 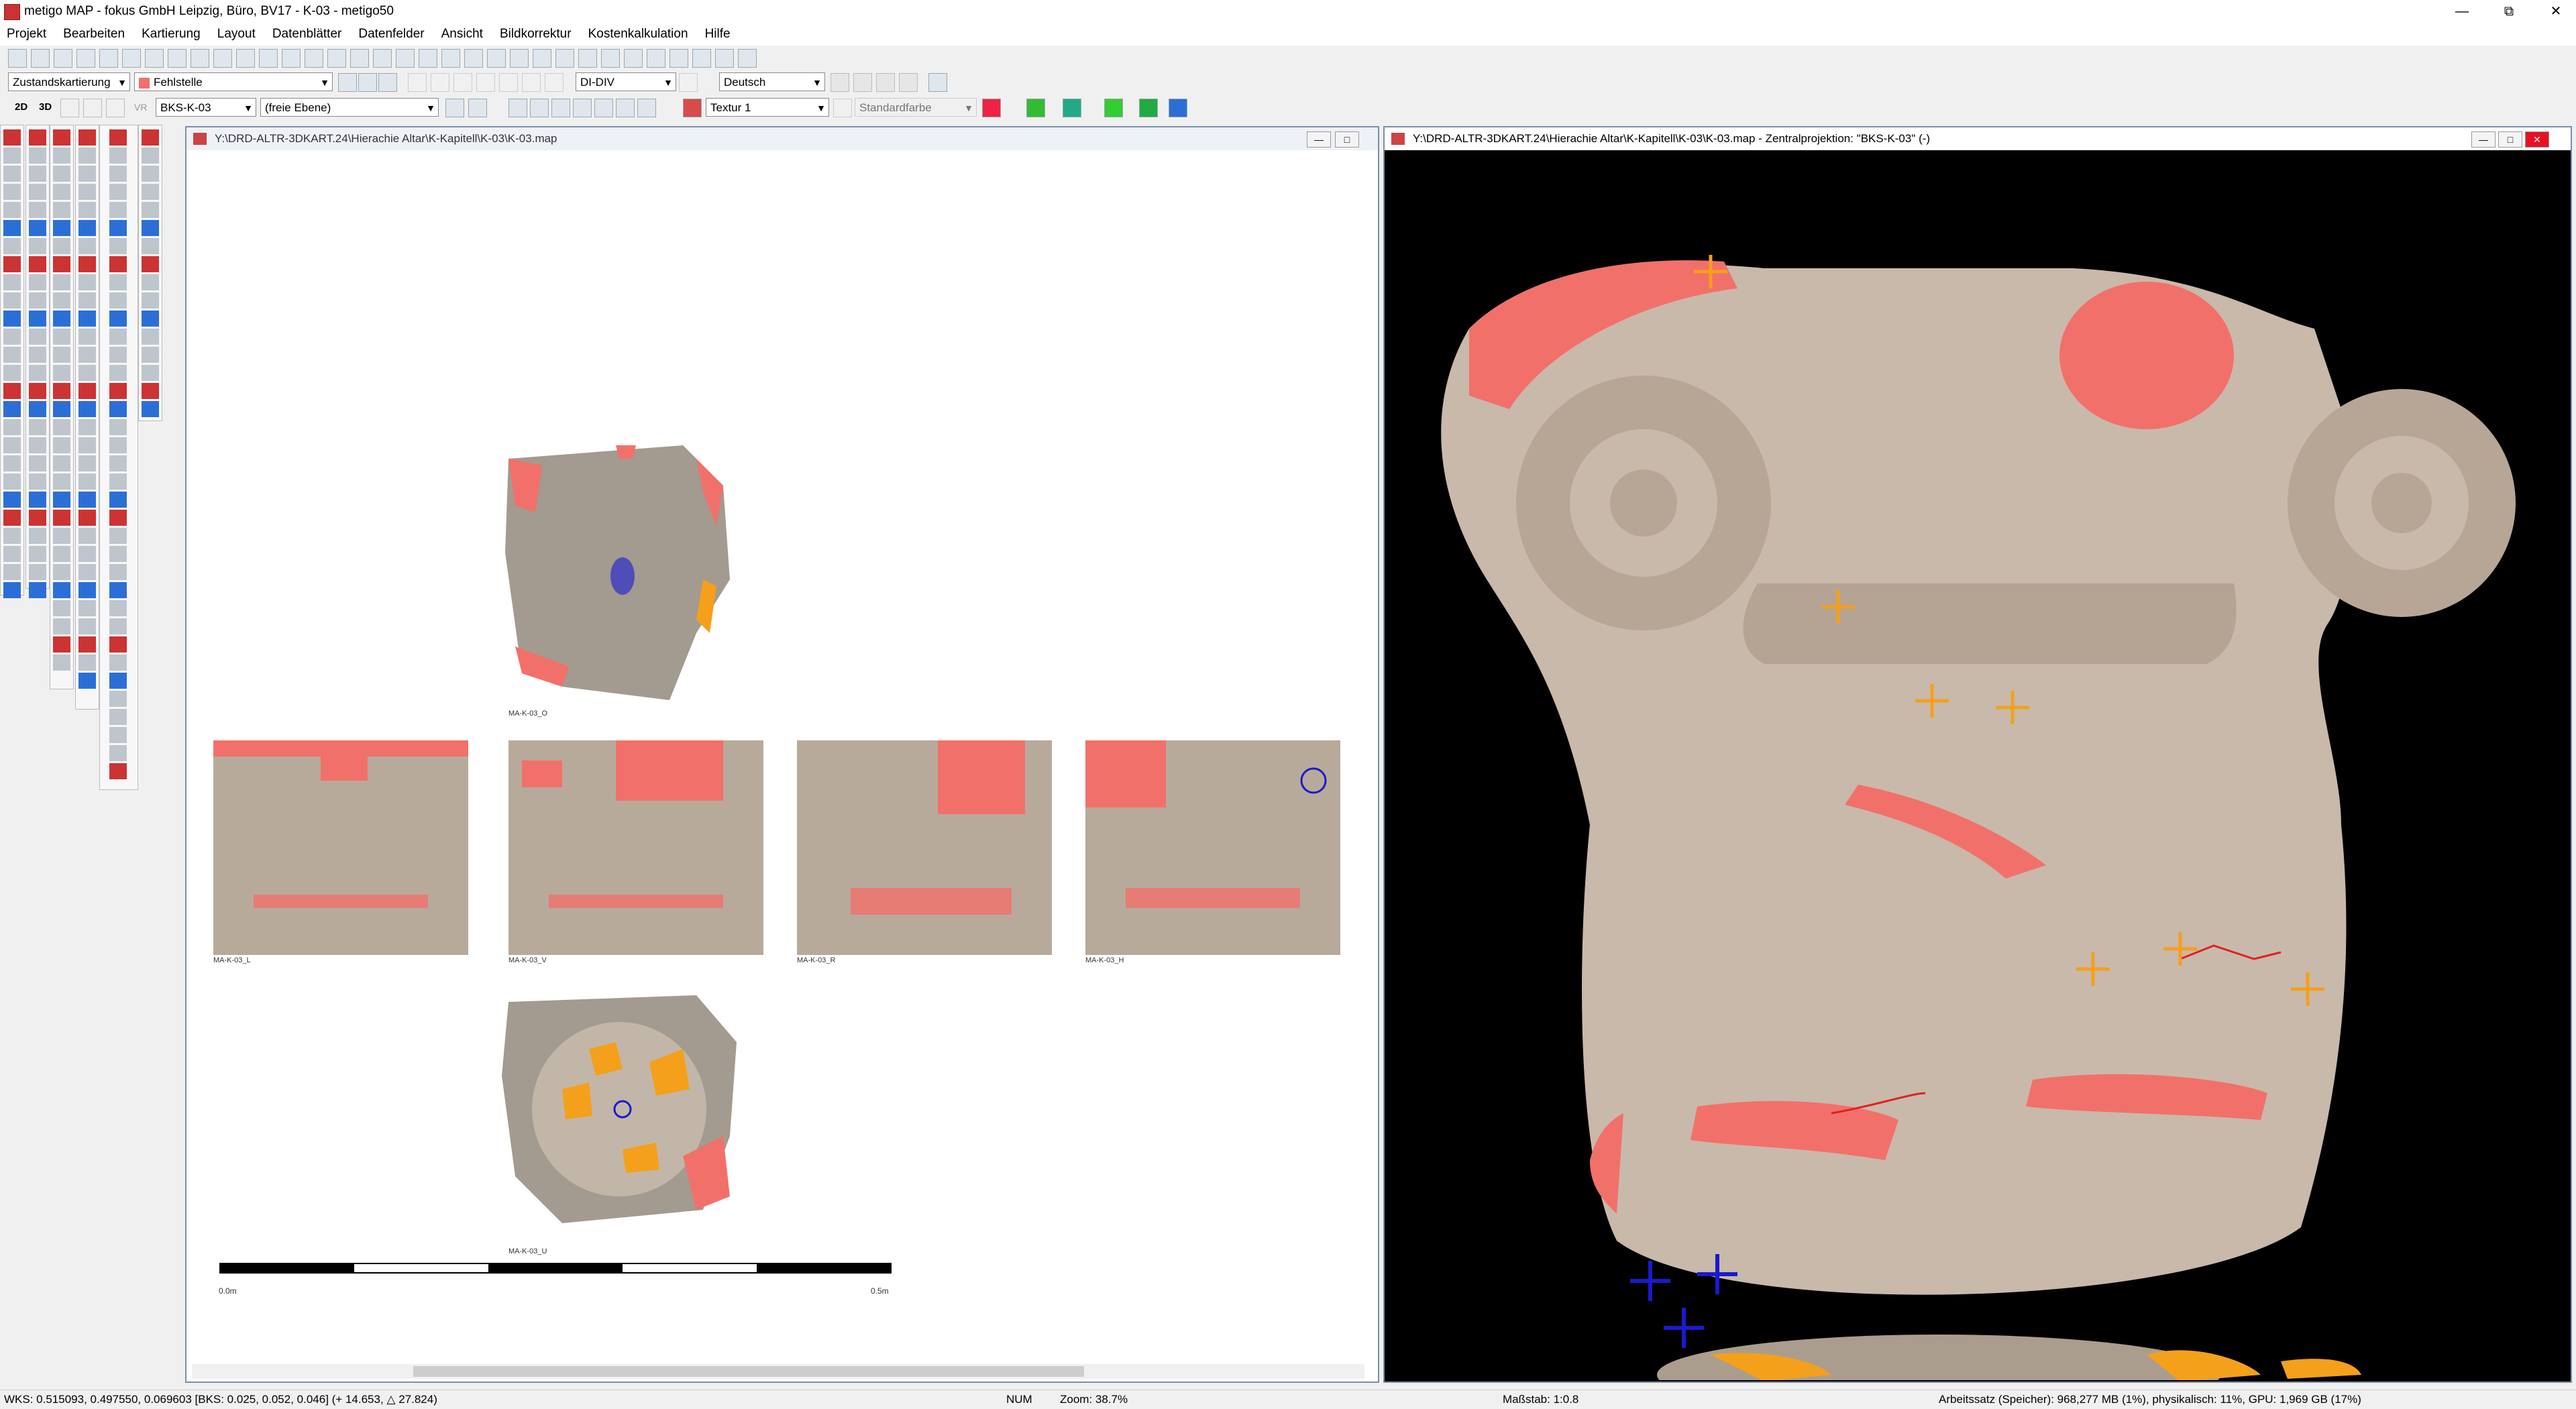 I want to click on horizontal-scrollbar, so click(x=778, y=1371).